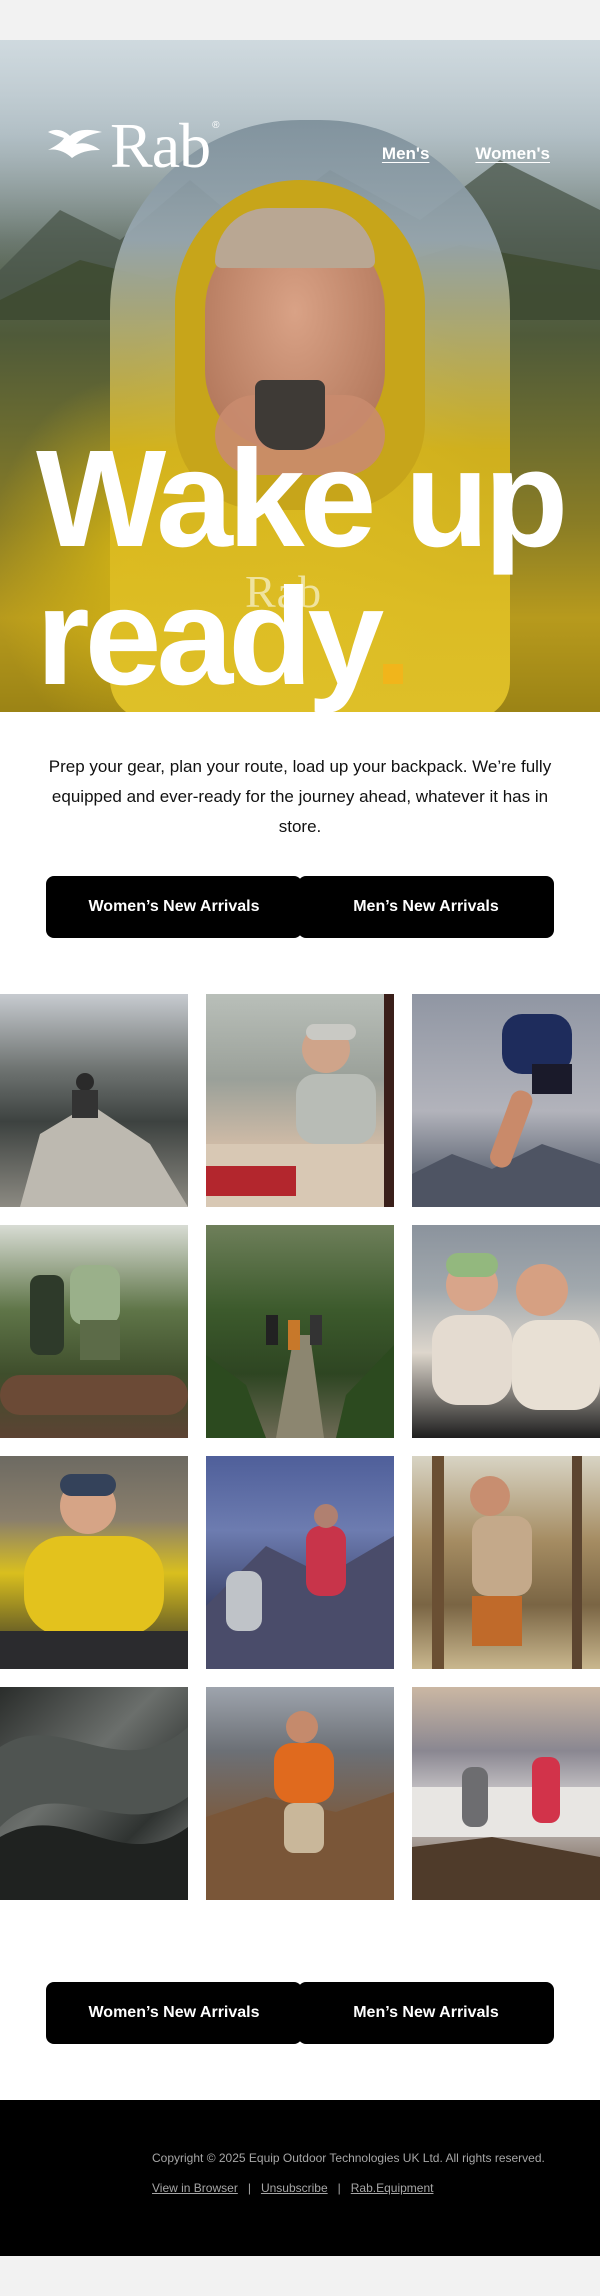 The height and width of the screenshot is (2296, 600). I want to click on grid-image-wet-fabric, so click(94, 1793).